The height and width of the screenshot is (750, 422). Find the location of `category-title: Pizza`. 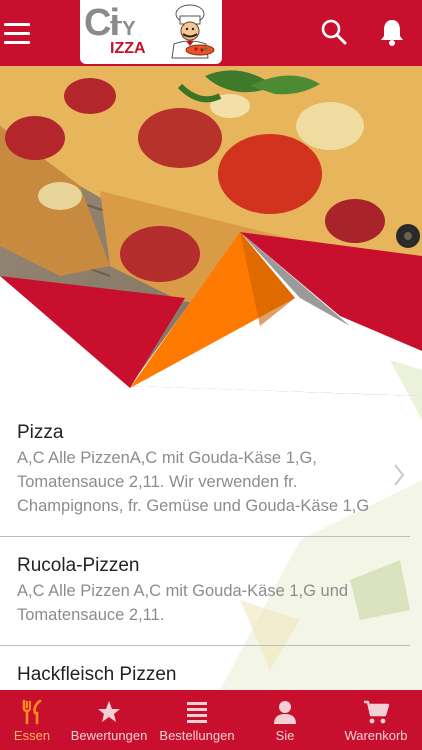

category-title: Pizza is located at coordinates (40, 432).